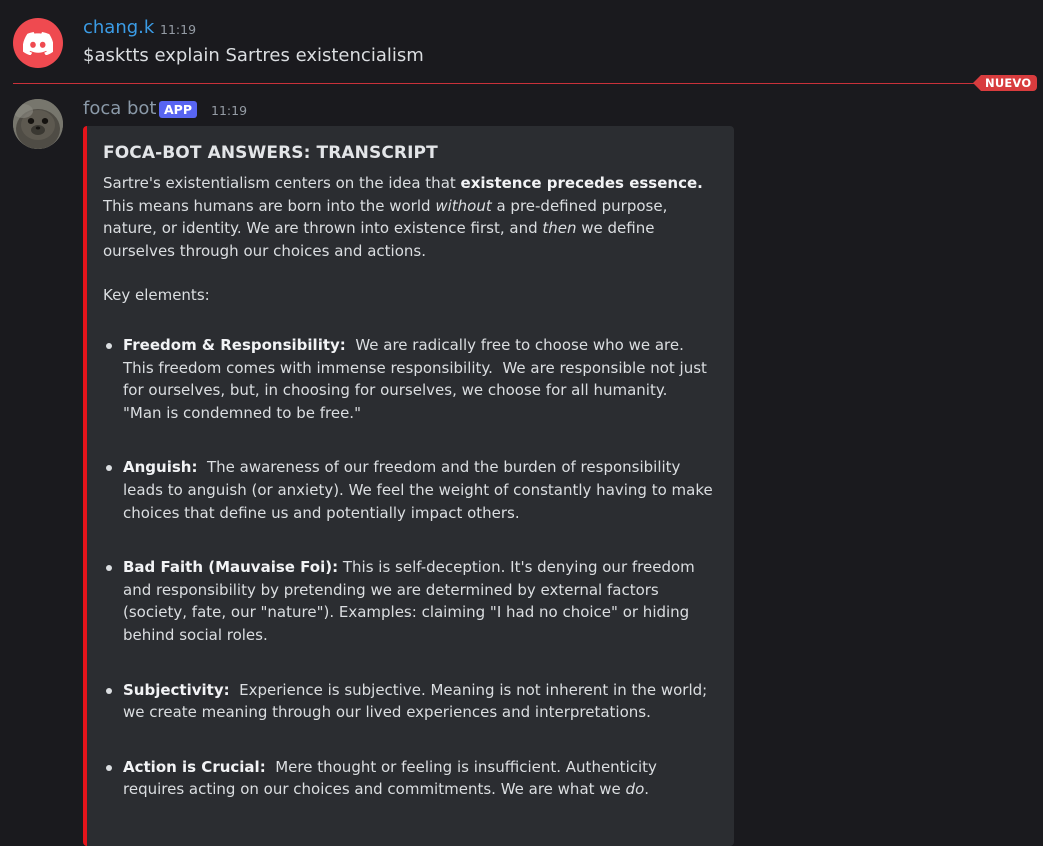  I want to click on intro-bold: existence precedes essence., so click(581, 183).